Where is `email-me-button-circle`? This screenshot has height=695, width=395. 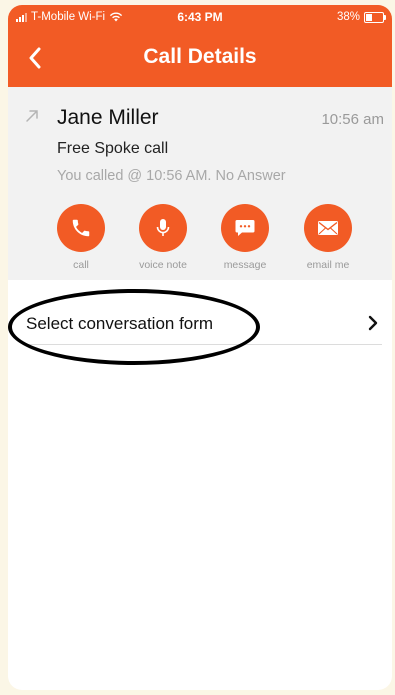 email-me-button-circle is located at coordinates (328, 228).